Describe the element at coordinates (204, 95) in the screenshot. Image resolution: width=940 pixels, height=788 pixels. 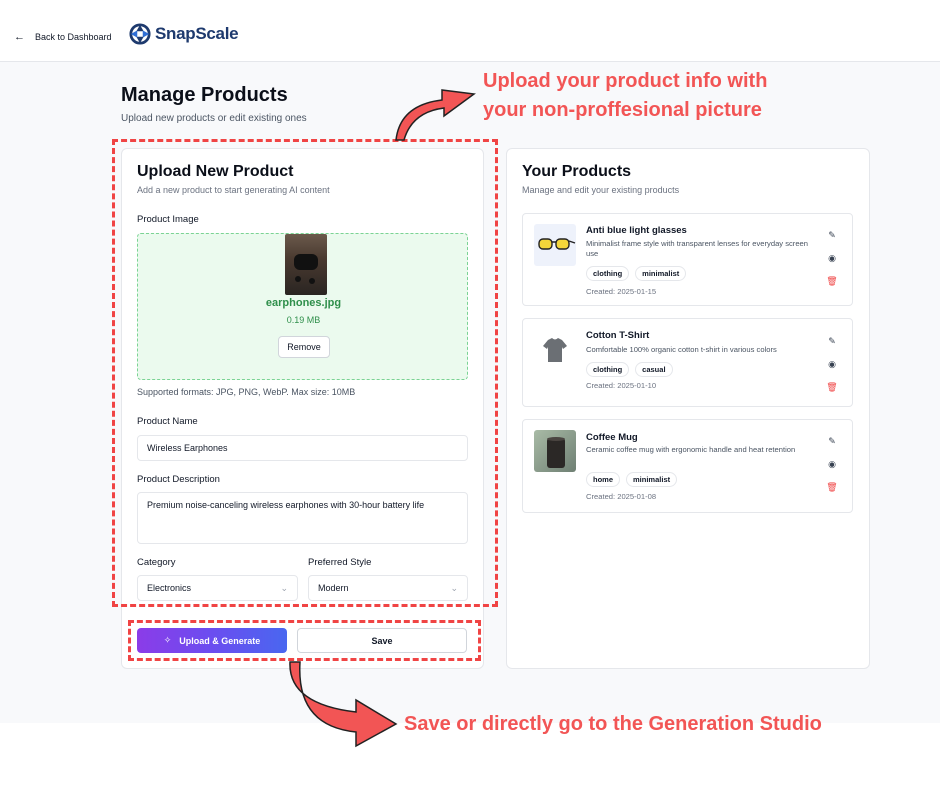
I see `page-title: Manage Products` at that location.